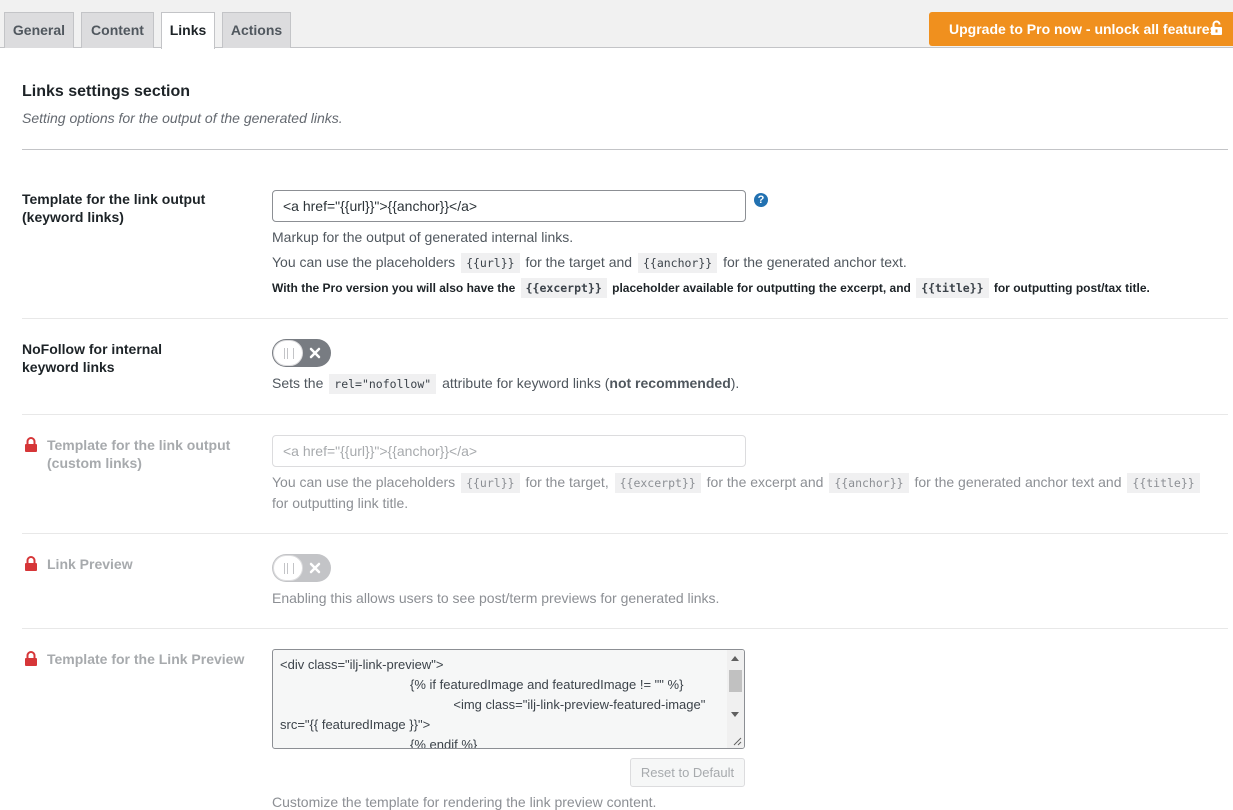  What do you see at coordinates (117, 30) in the screenshot?
I see `tab-content: Content` at bounding box center [117, 30].